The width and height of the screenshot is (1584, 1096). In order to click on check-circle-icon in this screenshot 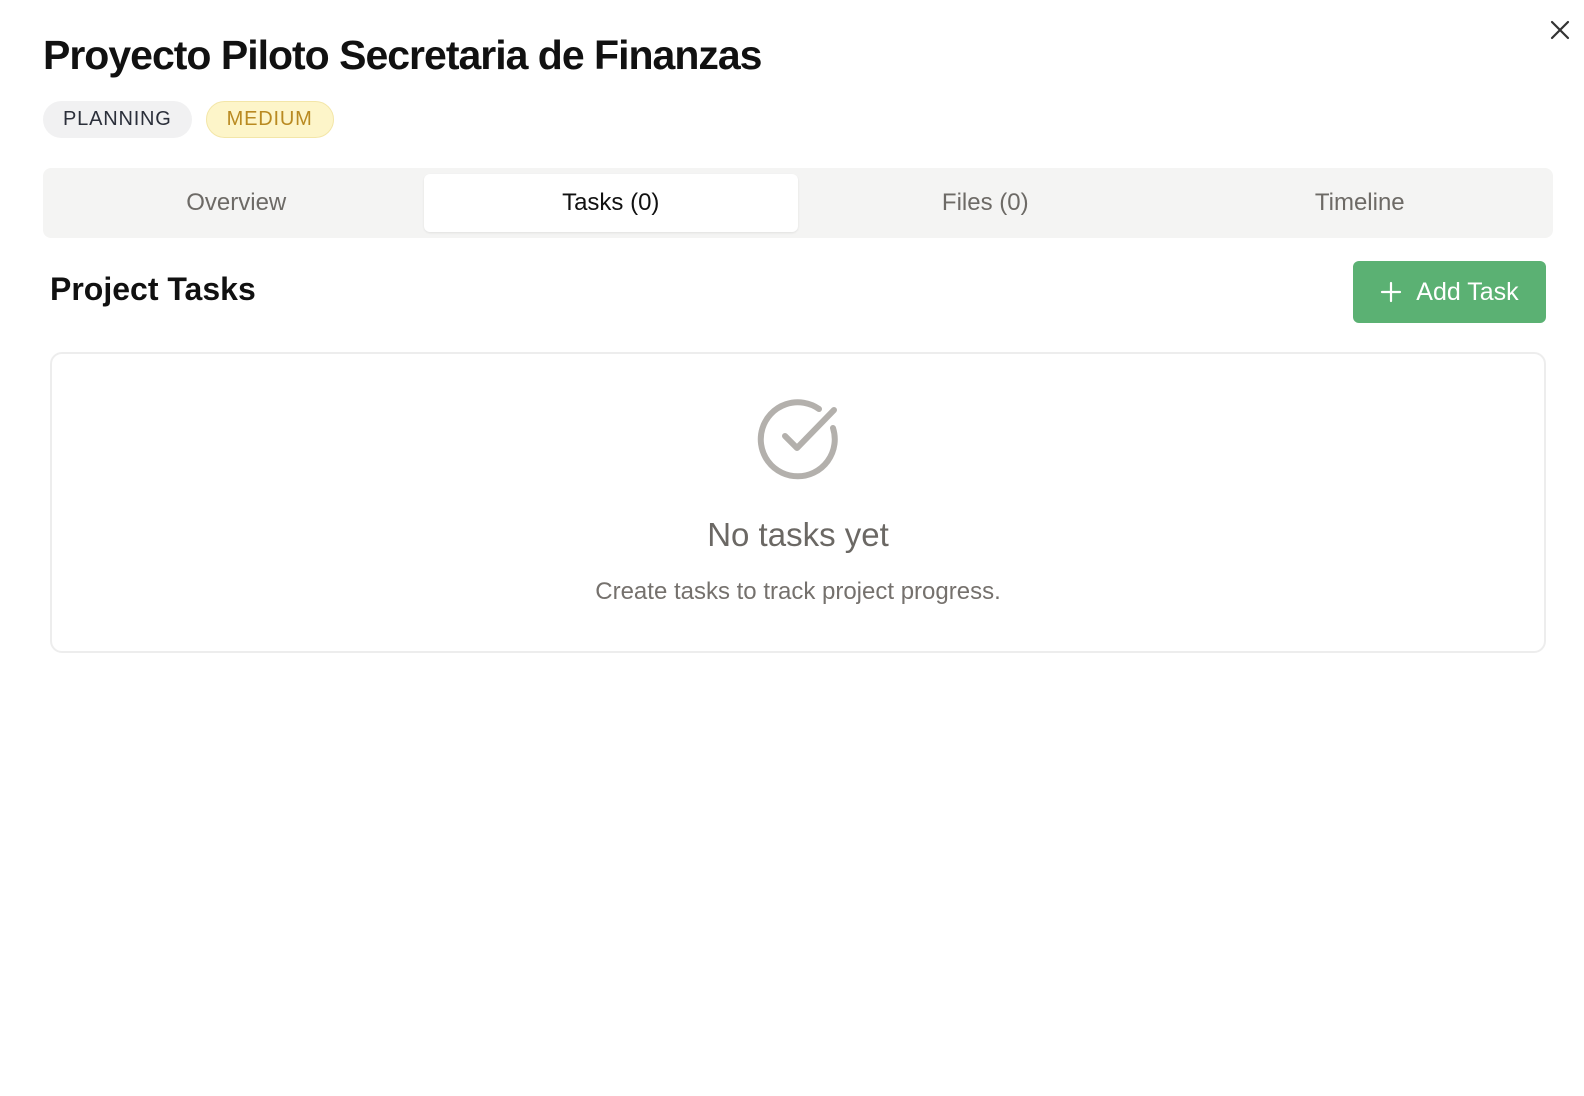, I will do `click(797, 439)`.